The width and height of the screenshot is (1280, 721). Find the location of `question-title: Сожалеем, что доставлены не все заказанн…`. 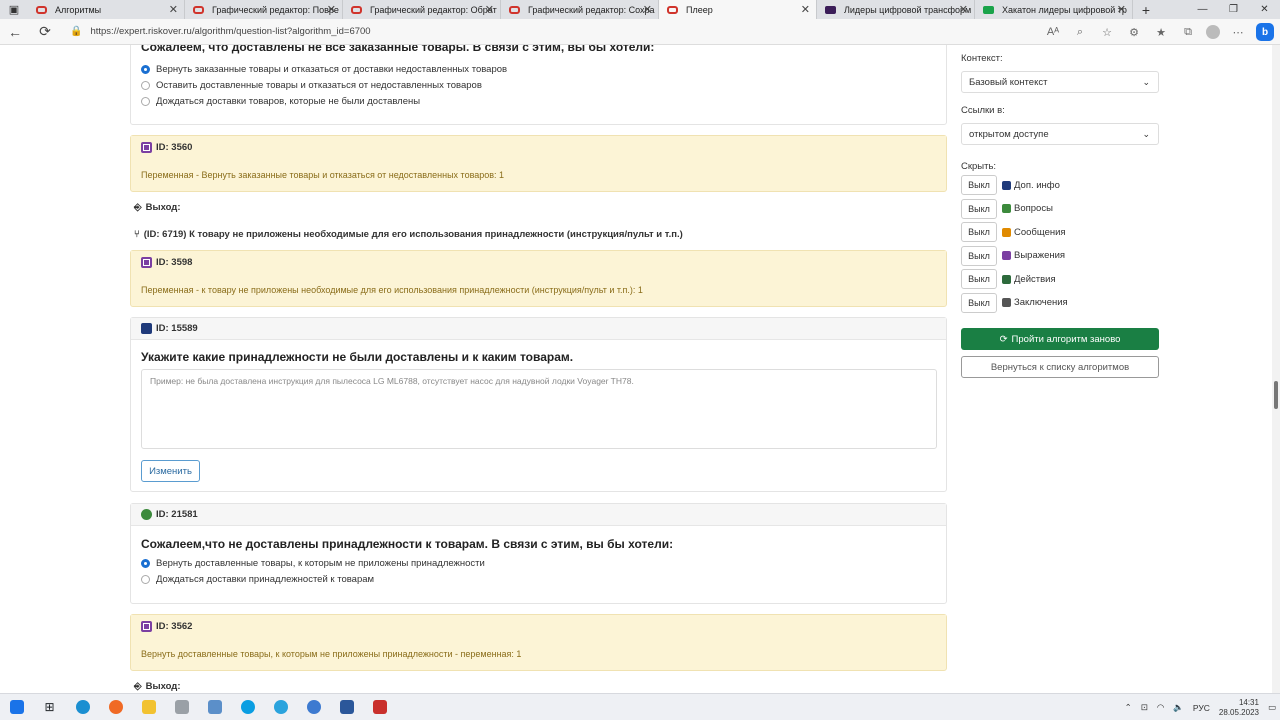

question-title: Сожалеем, что доставлены не все заказанн… is located at coordinates (398, 49).